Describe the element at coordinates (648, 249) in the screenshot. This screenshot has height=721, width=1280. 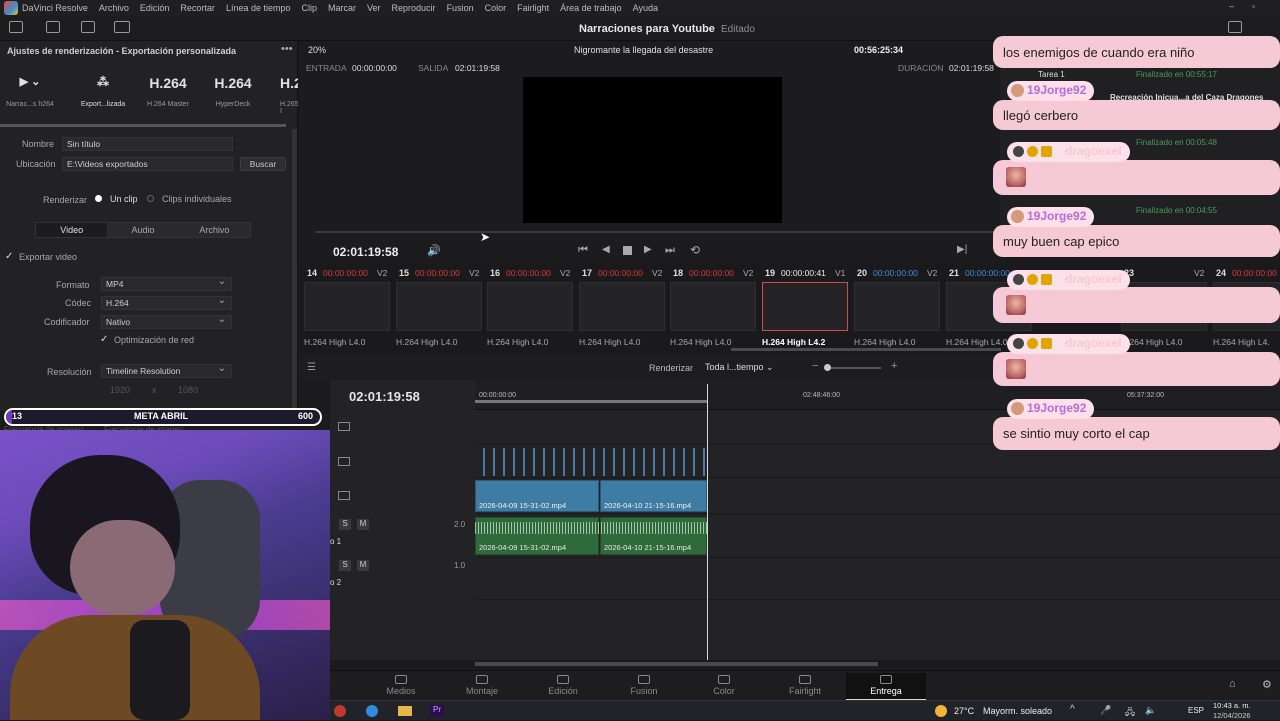
I see `play-button-icon: ▶` at that location.